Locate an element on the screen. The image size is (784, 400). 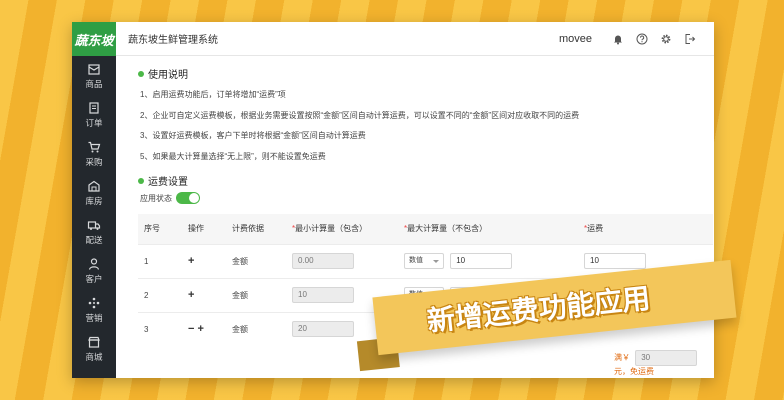
product-icon is located at coordinates (94, 69).